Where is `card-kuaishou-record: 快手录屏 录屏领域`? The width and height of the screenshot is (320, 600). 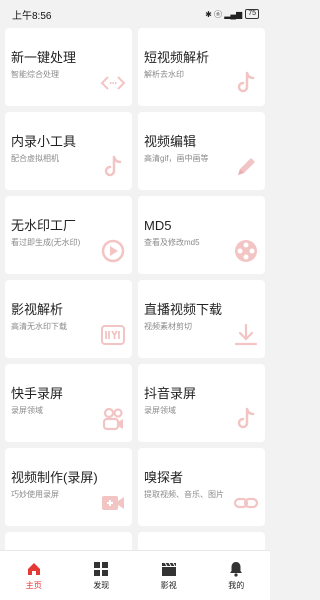
card-kuaishou-record: 快手录屏 录屏领域 is located at coordinates (68, 403).